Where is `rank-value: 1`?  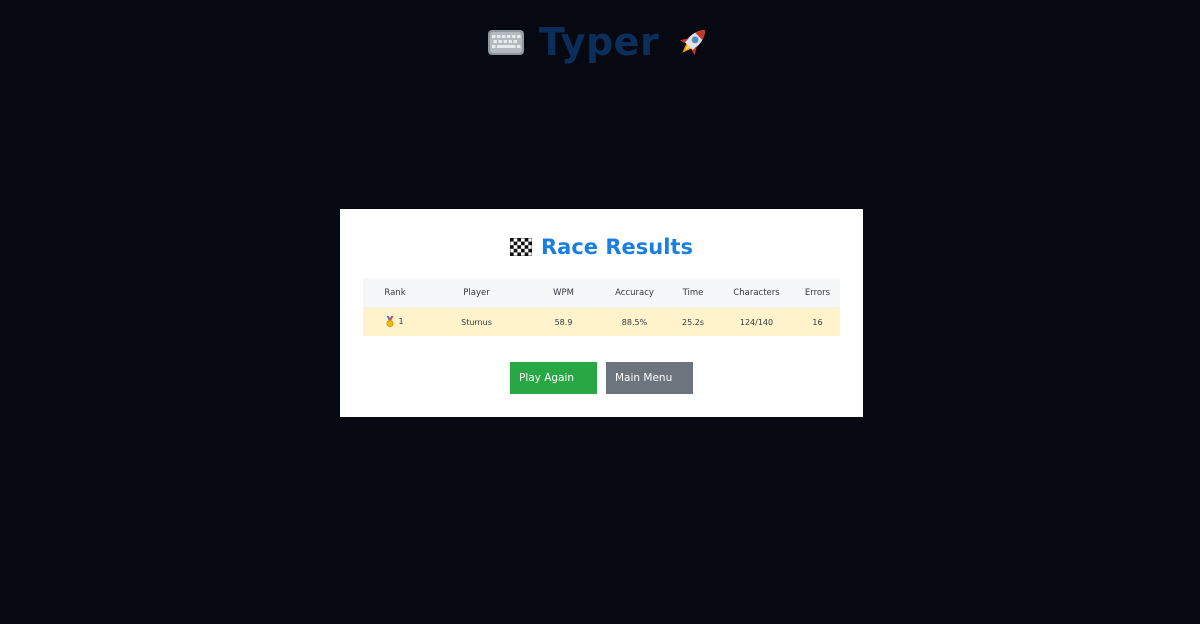
rank-value: 1 is located at coordinates (401, 321).